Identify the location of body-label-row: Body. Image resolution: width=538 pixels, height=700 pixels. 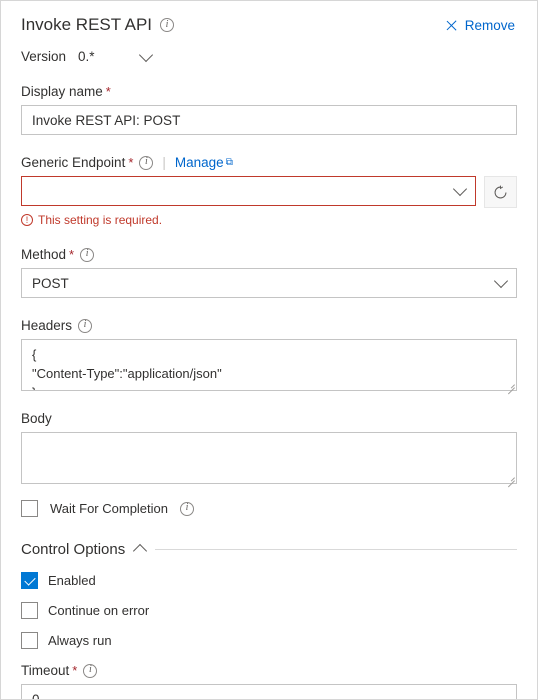
(269, 418).